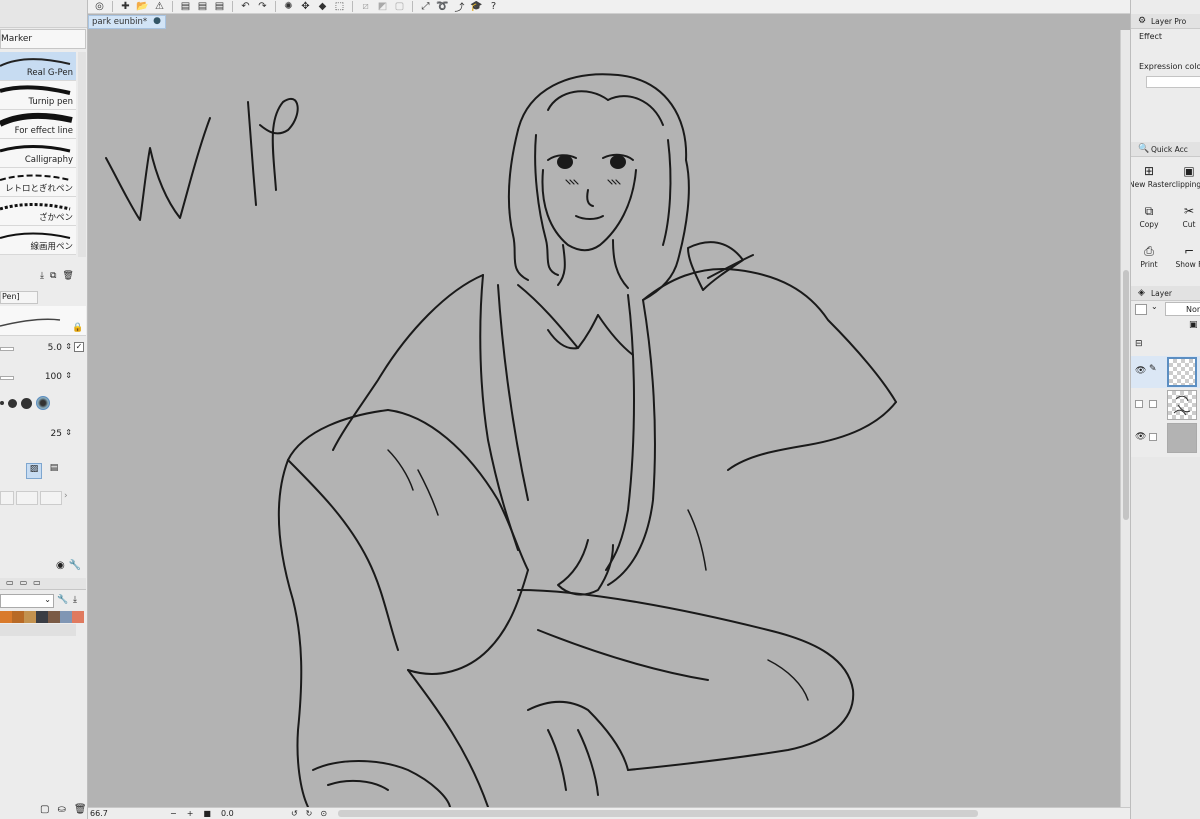  Describe the element at coordinates (219, 6) in the screenshot. I see `export-psd-icon: ▤` at that location.